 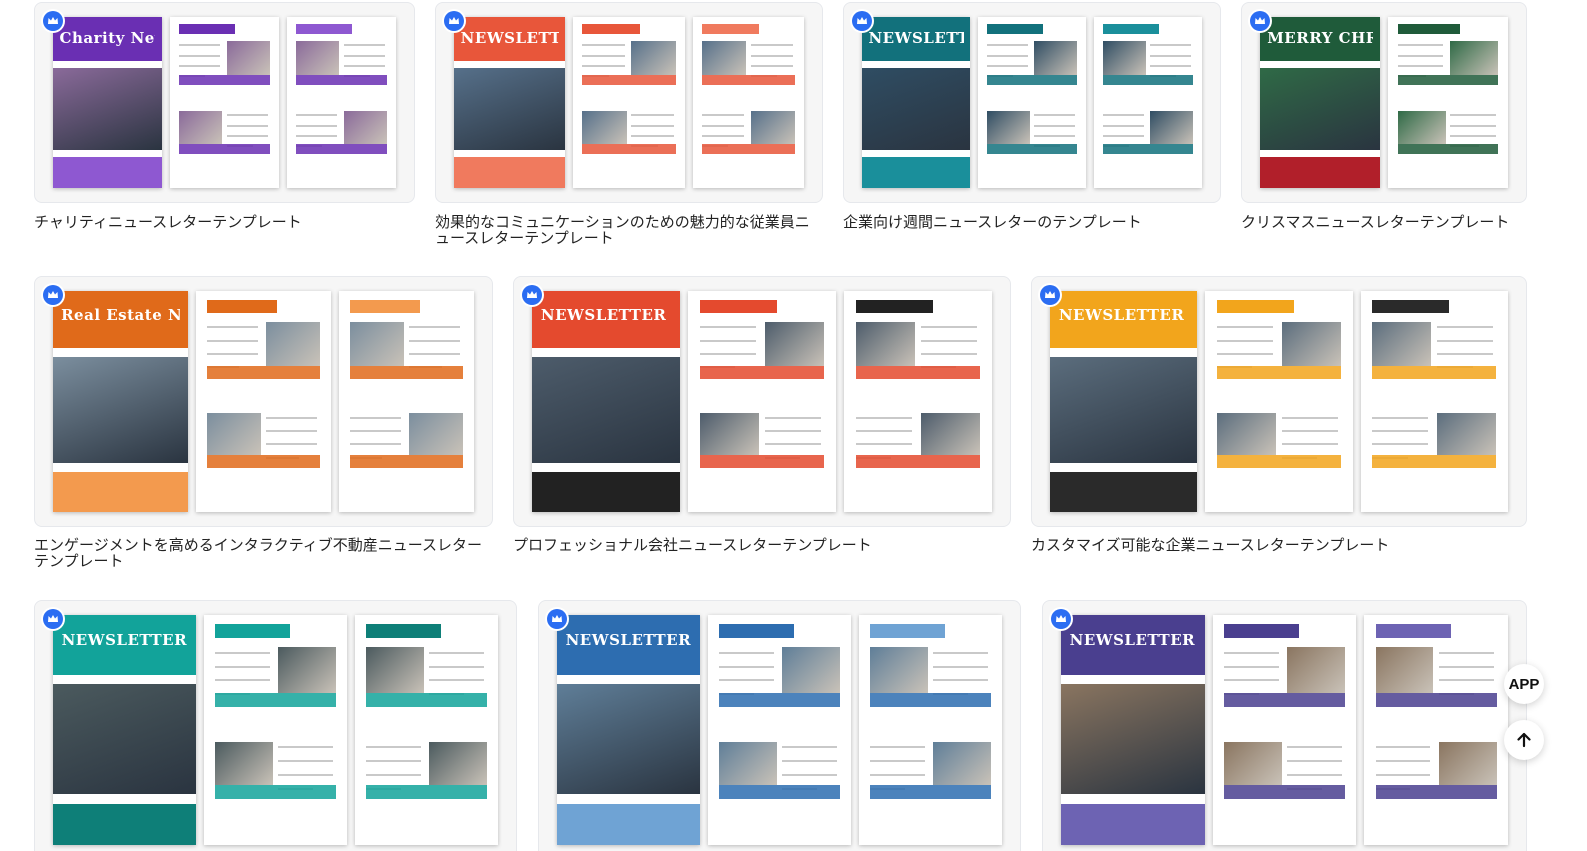 I want to click on spread-preview: NEWSLETTER, so click(x=762, y=401).